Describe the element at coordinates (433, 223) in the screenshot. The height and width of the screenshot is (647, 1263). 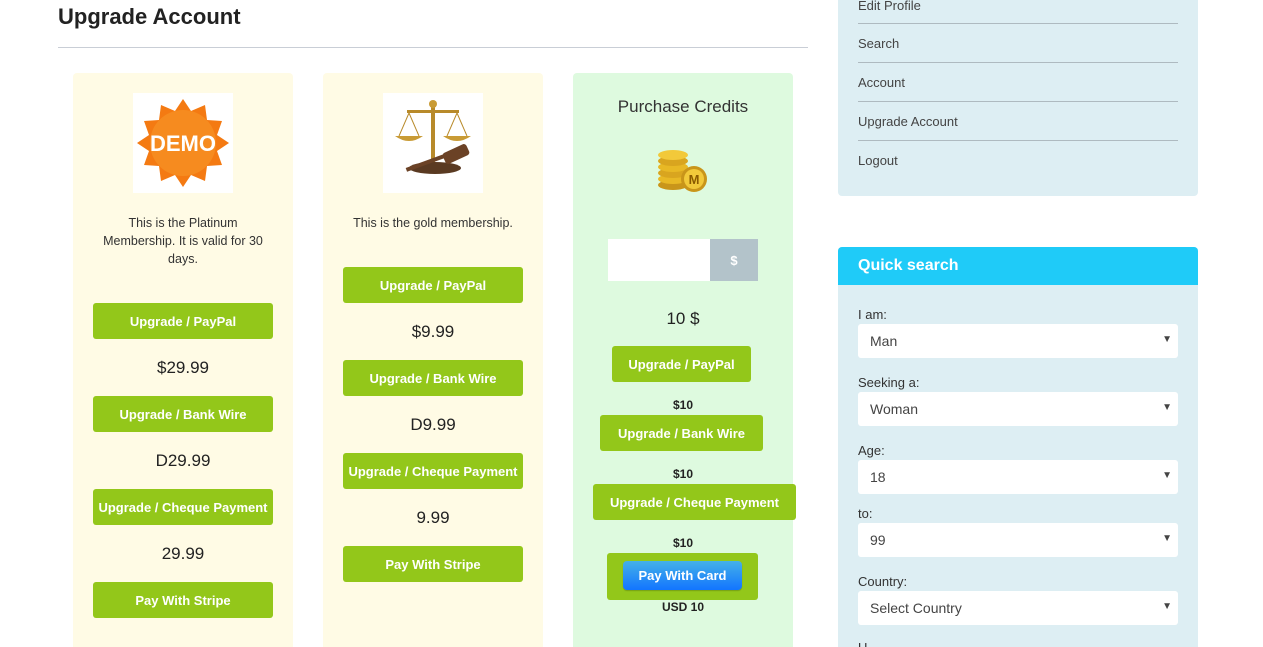
I see `plan-description: This is the gold membership.` at that location.